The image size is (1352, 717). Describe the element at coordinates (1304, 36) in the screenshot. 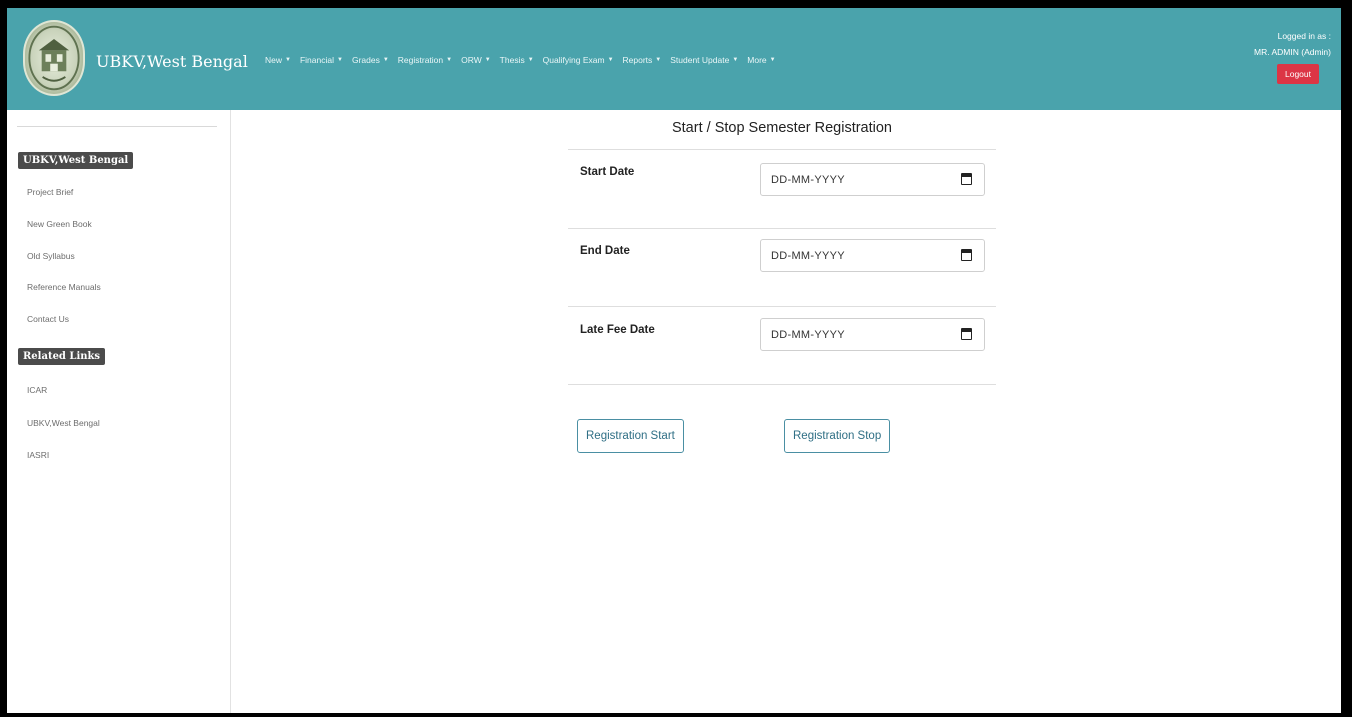

I see `logged-in-label: Logged in as :` at that location.